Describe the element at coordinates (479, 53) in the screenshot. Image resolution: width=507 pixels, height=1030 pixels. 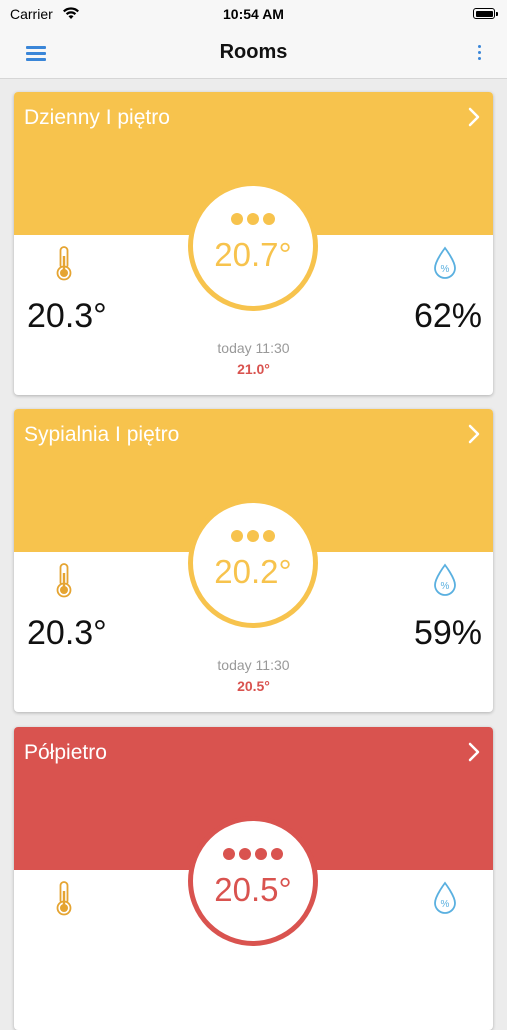
I see `vertical-ellipsis-icon` at that location.